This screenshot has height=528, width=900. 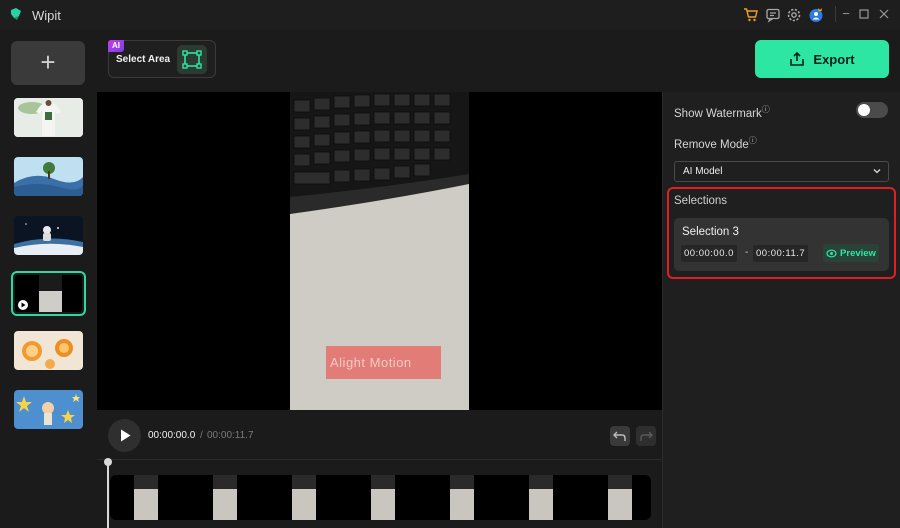 I want to click on selections-heading: Selections, so click(x=701, y=201).